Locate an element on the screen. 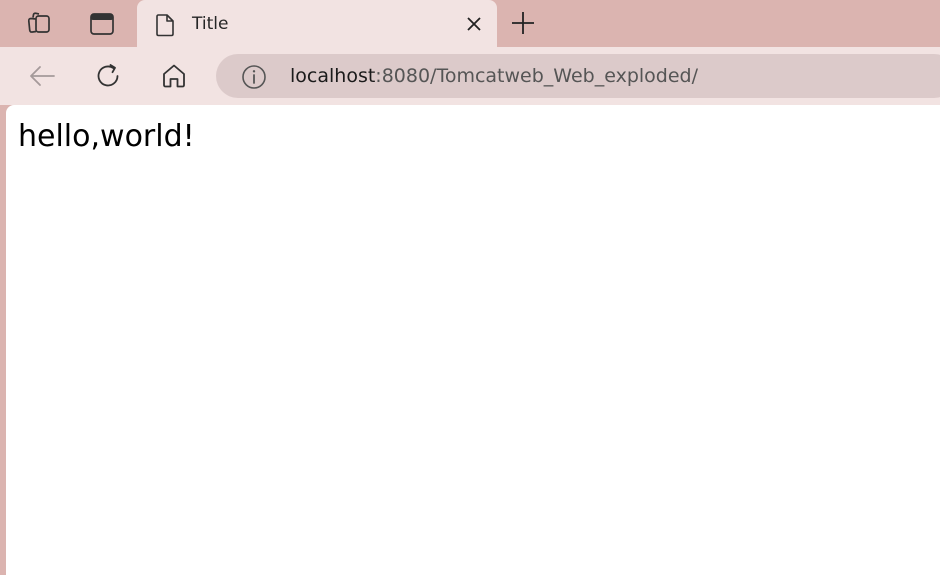 The image size is (940, 575). address-bar: localhost:8080/Tomcatweb_Web_exploded/ is located at coordinates (578, 76).